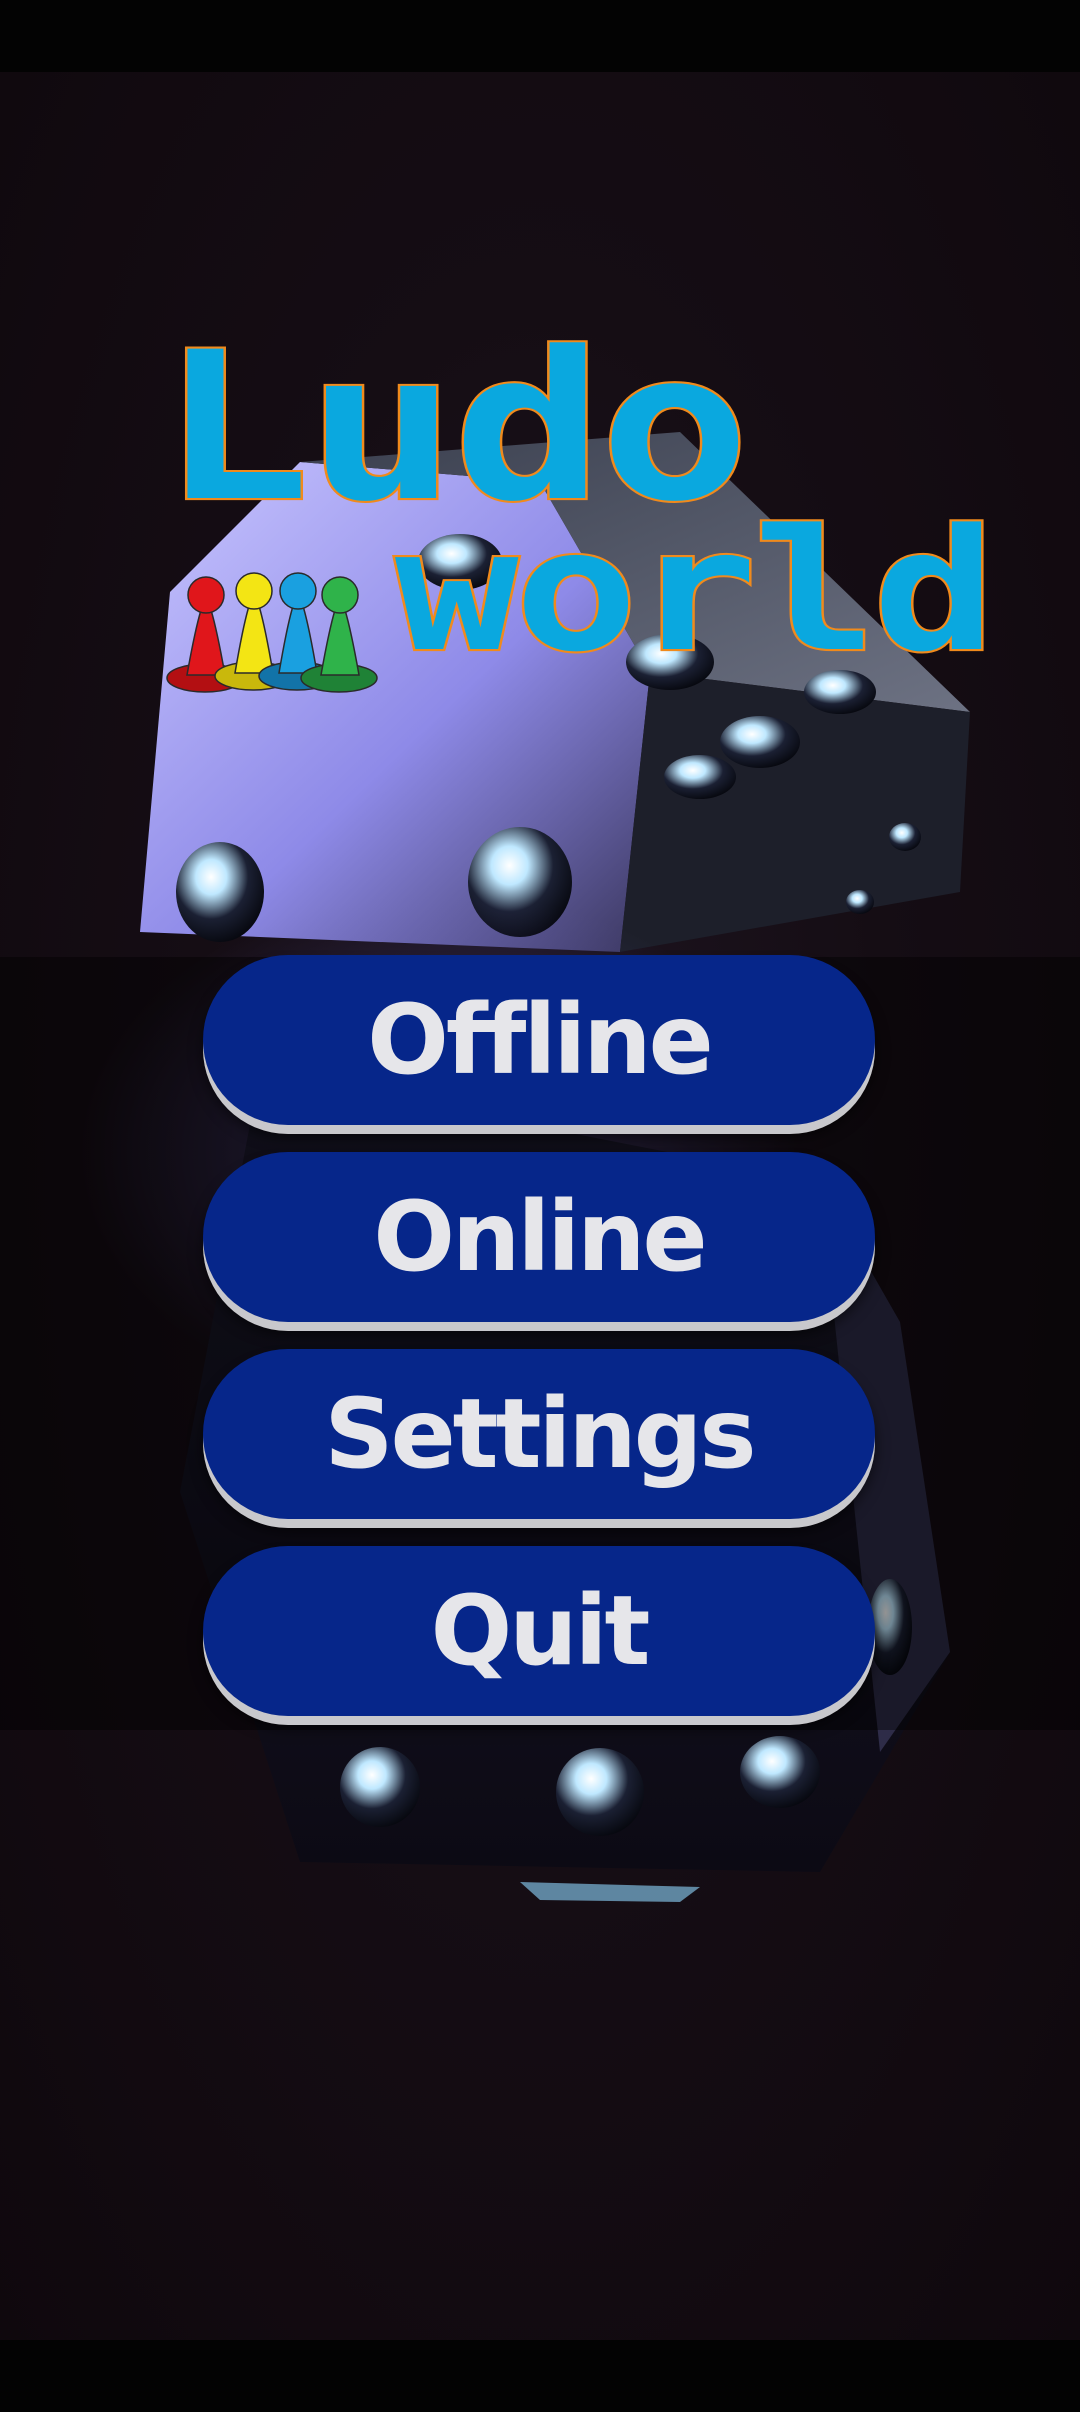 This screenshot has height=2412, width=1080. Describe the element at coordinates (272, 632) in the screenshot. I see `pawns-icon` at that location.